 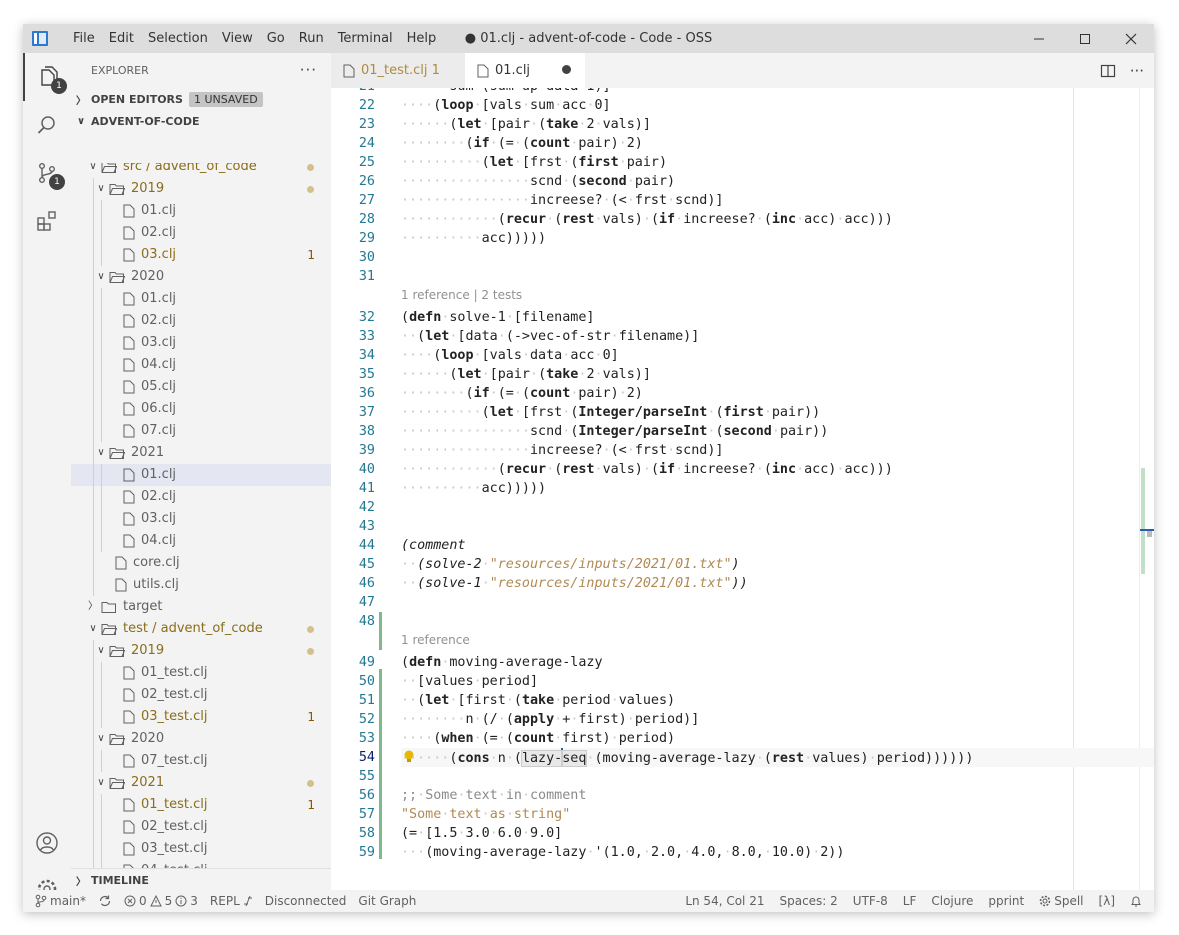 What do you see at coordinates (201, 695) in the screenshot?
I see `tree-file: 02_test.clj` at bounding box center [201, 695].